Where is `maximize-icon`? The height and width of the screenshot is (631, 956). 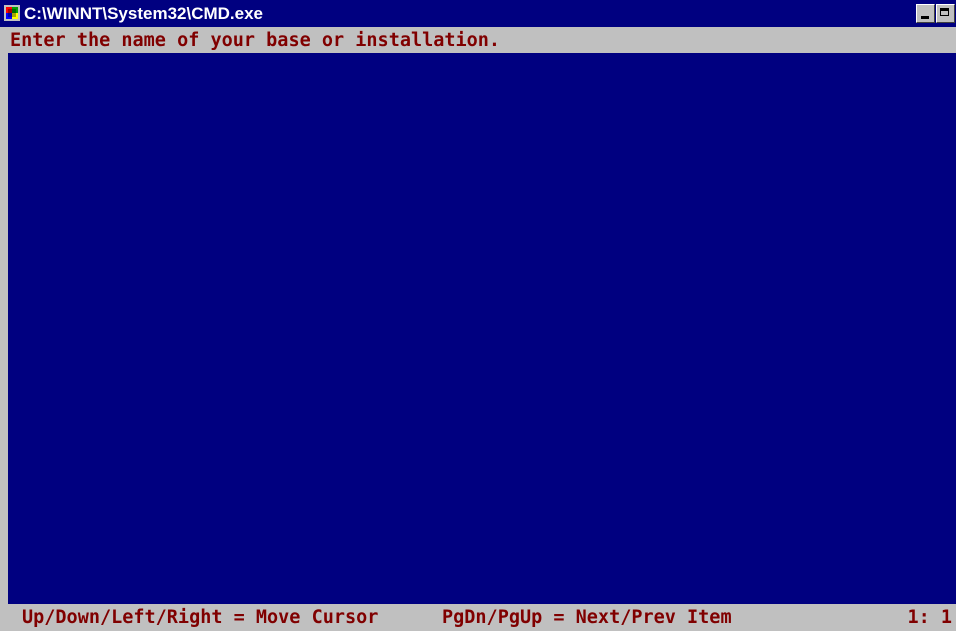
maximize-icon is located at coordinates (944, 12).